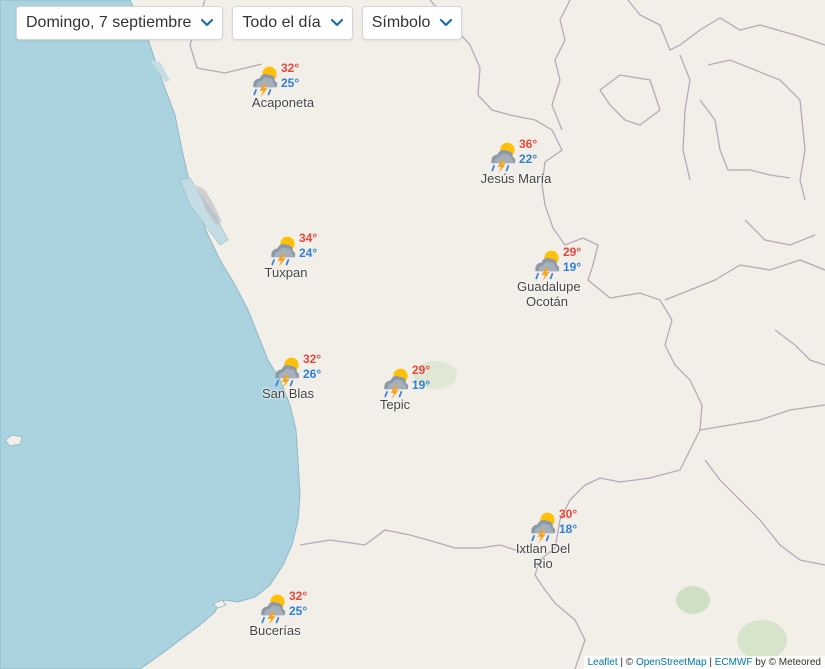  What do you see at coordinates (549, 294) in the screenshot?
I see `place-name: Guadalupe Ocotán` at bounding box center [549, 294].